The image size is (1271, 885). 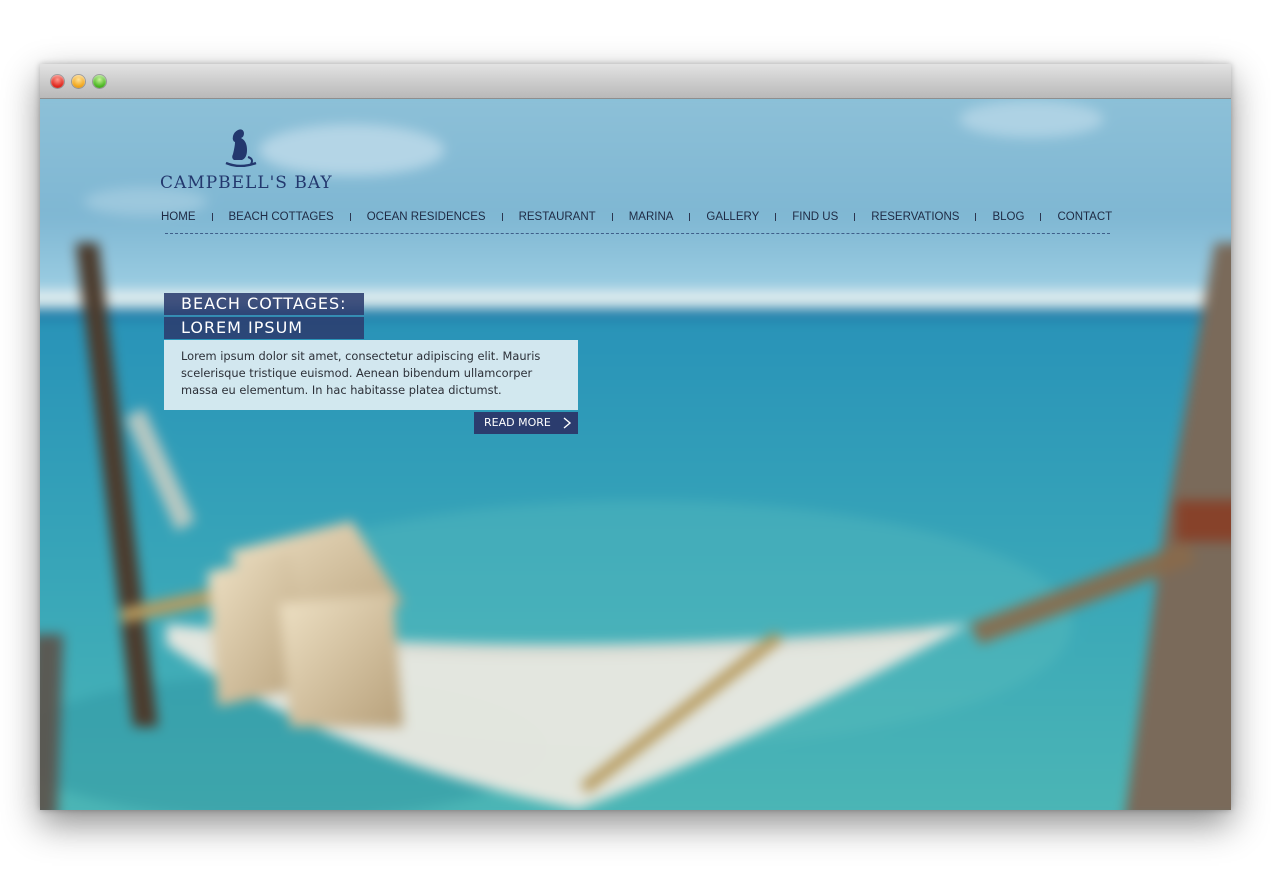 I want to click on nav-item-marina: MARINA, so click(x=651, y=217).